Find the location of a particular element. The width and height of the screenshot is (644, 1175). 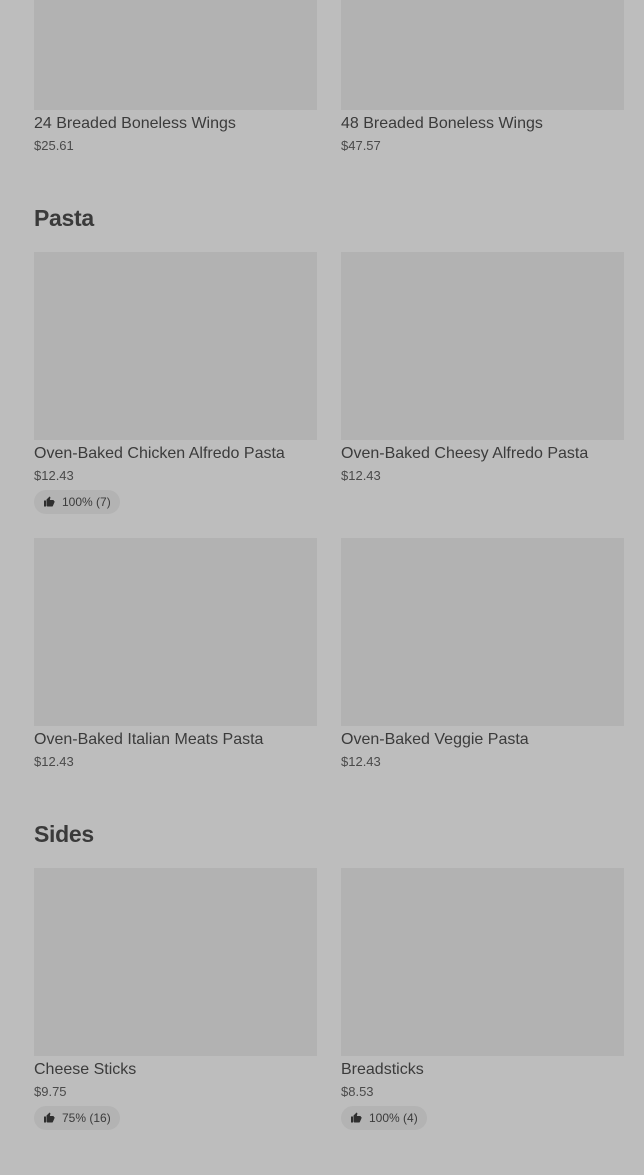

item-name: Oven-Baked Veggie Pasta is located at coordinates (435, 739).